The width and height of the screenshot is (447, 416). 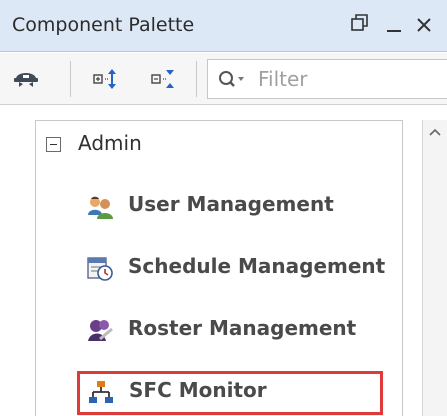 I want to click on item-label: SFC Monitor, so click(x=198, y=390).